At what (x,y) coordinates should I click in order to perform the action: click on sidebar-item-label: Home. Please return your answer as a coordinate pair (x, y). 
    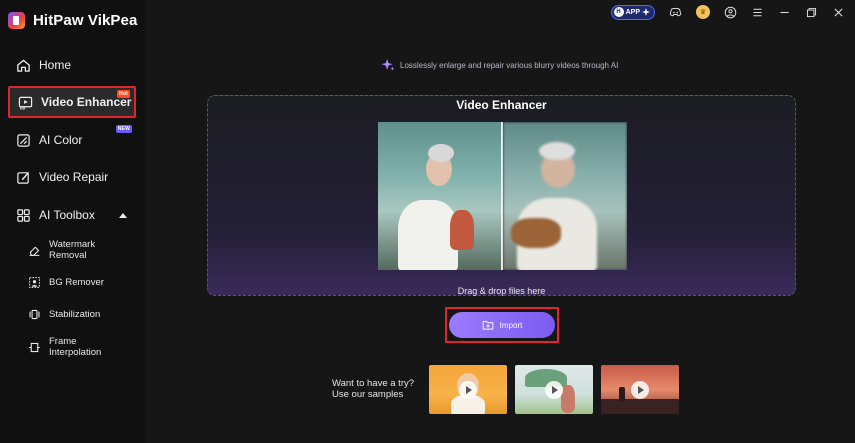
    Looking at the image, I should click on (55, 65).